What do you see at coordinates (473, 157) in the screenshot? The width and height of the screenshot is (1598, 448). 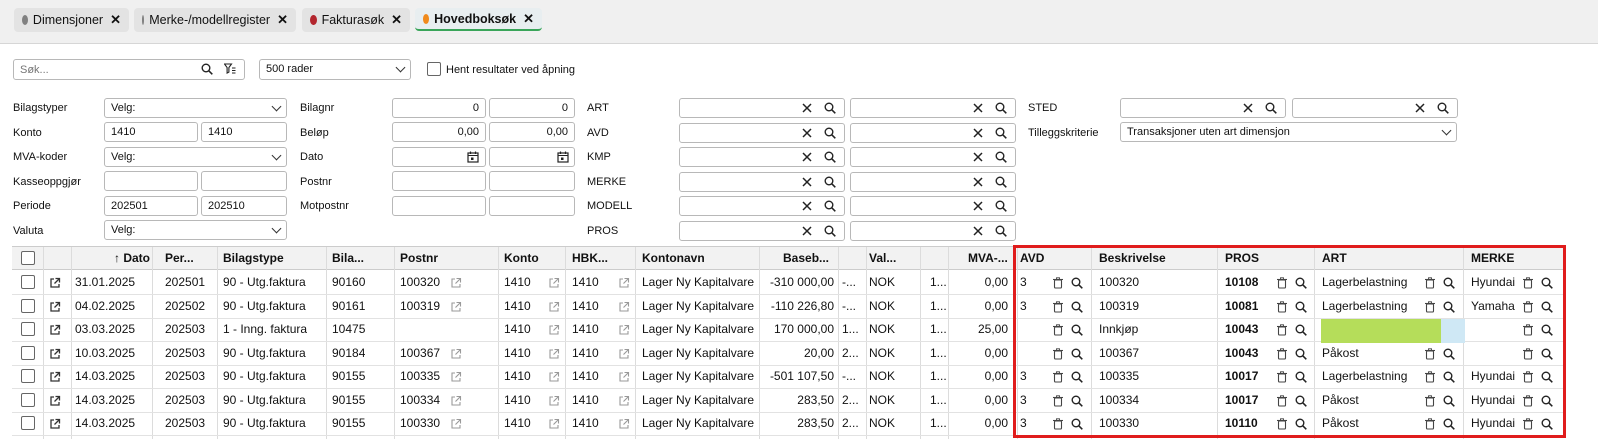 I see `calendar-icon` at bounding box center [473, 157].